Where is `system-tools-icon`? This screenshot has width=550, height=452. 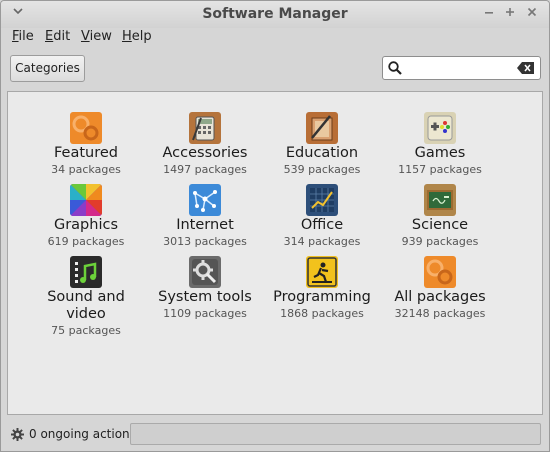
system-tools-icon is located at coordinates (205, 272).